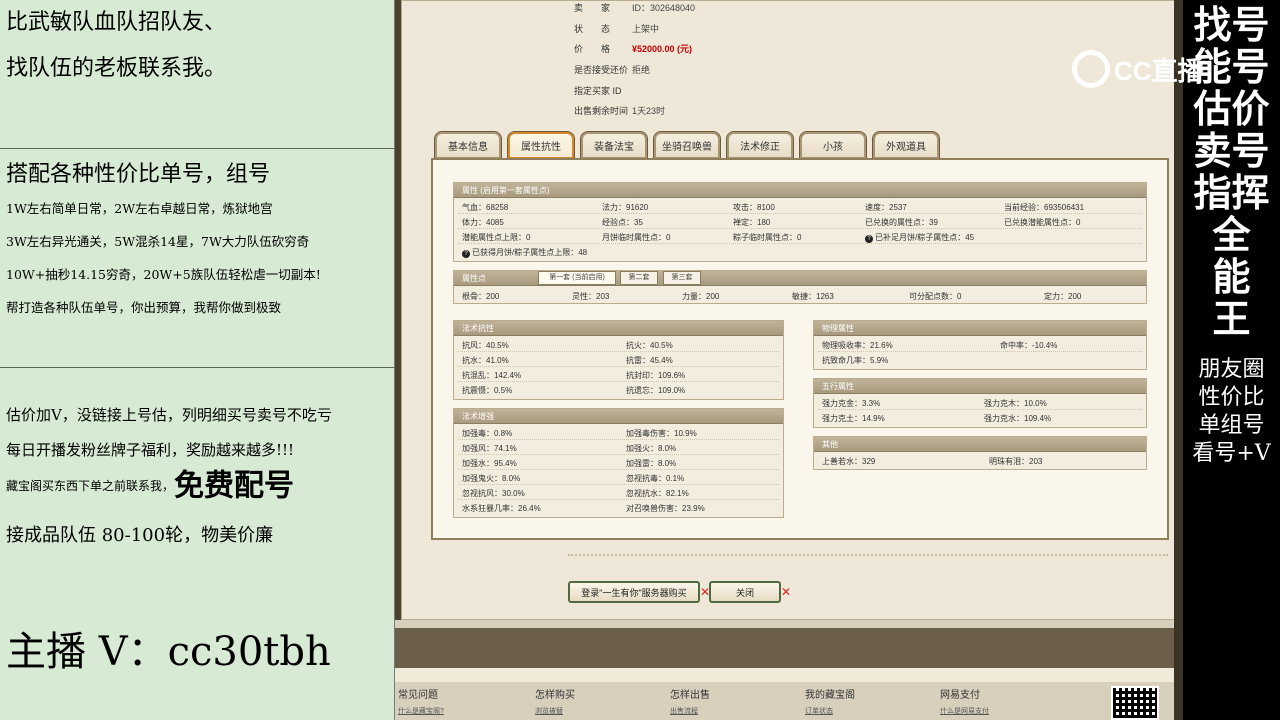 The height and width of the screenshot is (720, 1280). Describe the element at coordinates (481, 296) in the screenshot. I see `stat: 根骨：200` at that location.